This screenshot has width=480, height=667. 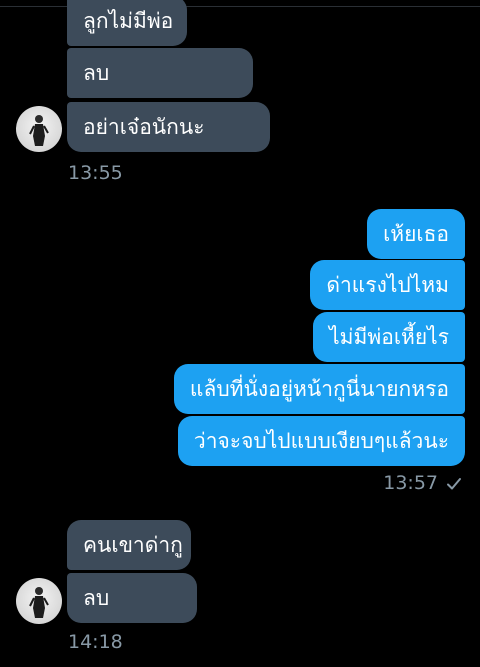 I want to click on message-timestamp-row: 13:57, so click(x=422, y=483).